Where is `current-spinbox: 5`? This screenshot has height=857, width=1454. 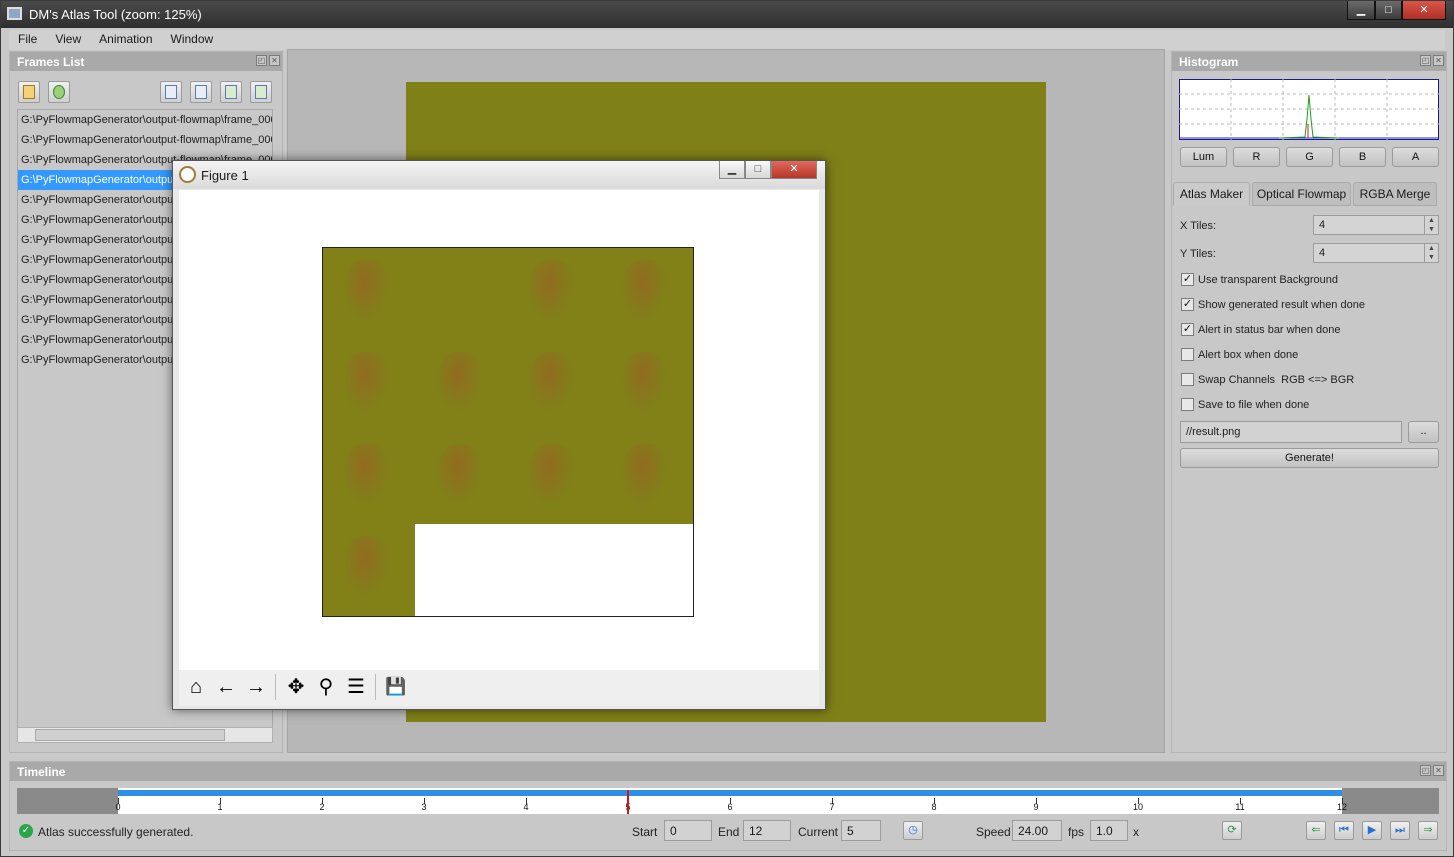
current-spinbox: 5 is located at coordinates (861, 830).